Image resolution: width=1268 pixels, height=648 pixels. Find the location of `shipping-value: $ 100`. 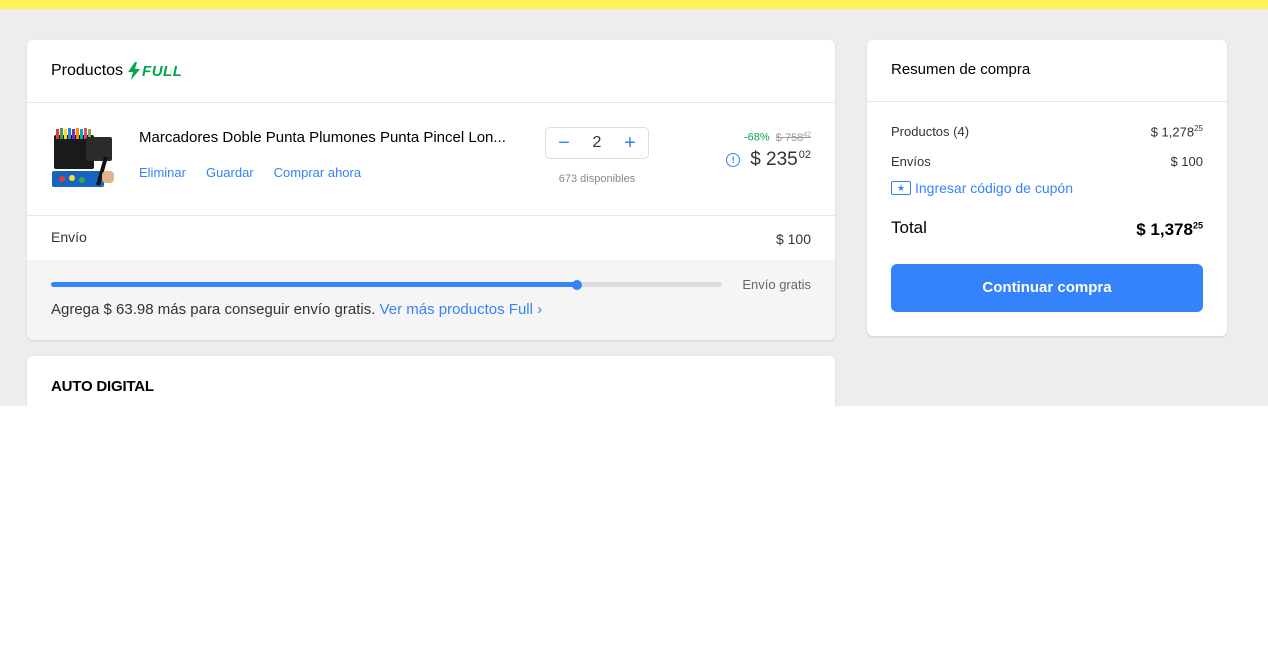

shipping-value: $ 100 is located at coordinates (793, 239).